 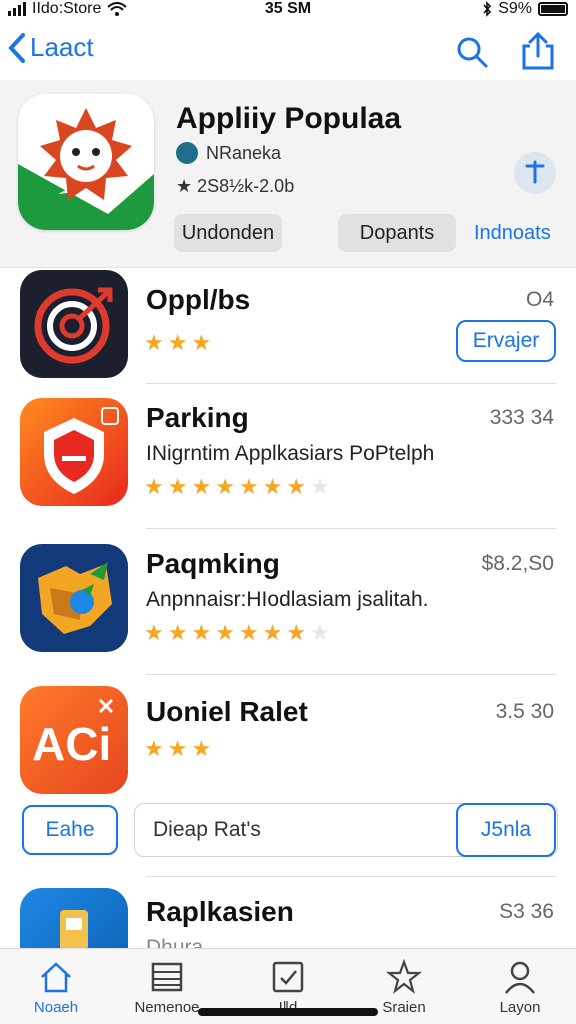 I want to click on app-price: $8.2,S0, so click(x=517, y=563).